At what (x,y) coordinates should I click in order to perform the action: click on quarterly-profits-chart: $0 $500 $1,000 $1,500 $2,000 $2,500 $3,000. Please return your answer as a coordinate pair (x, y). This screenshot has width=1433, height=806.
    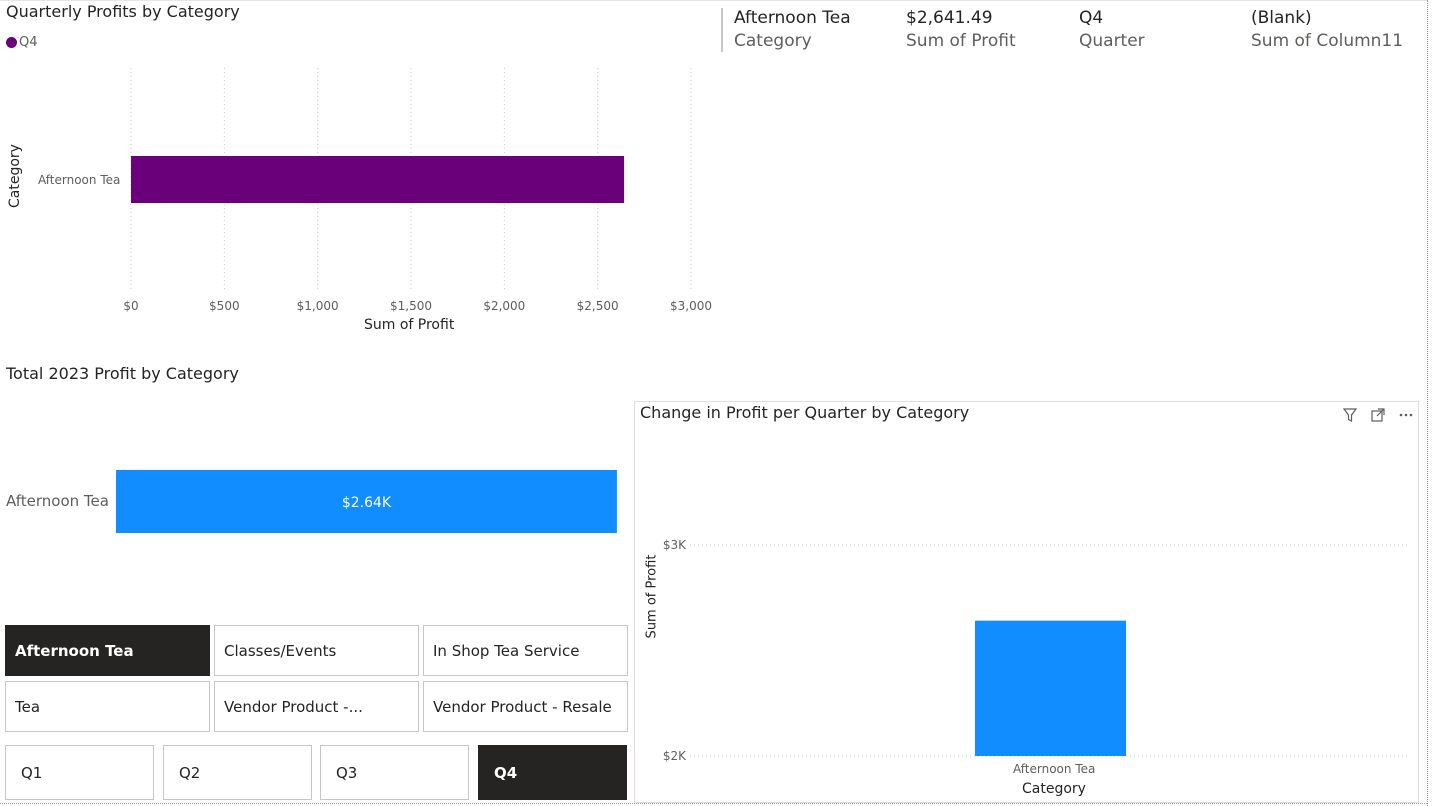
    Looking at the image, I should click on (417, 190).